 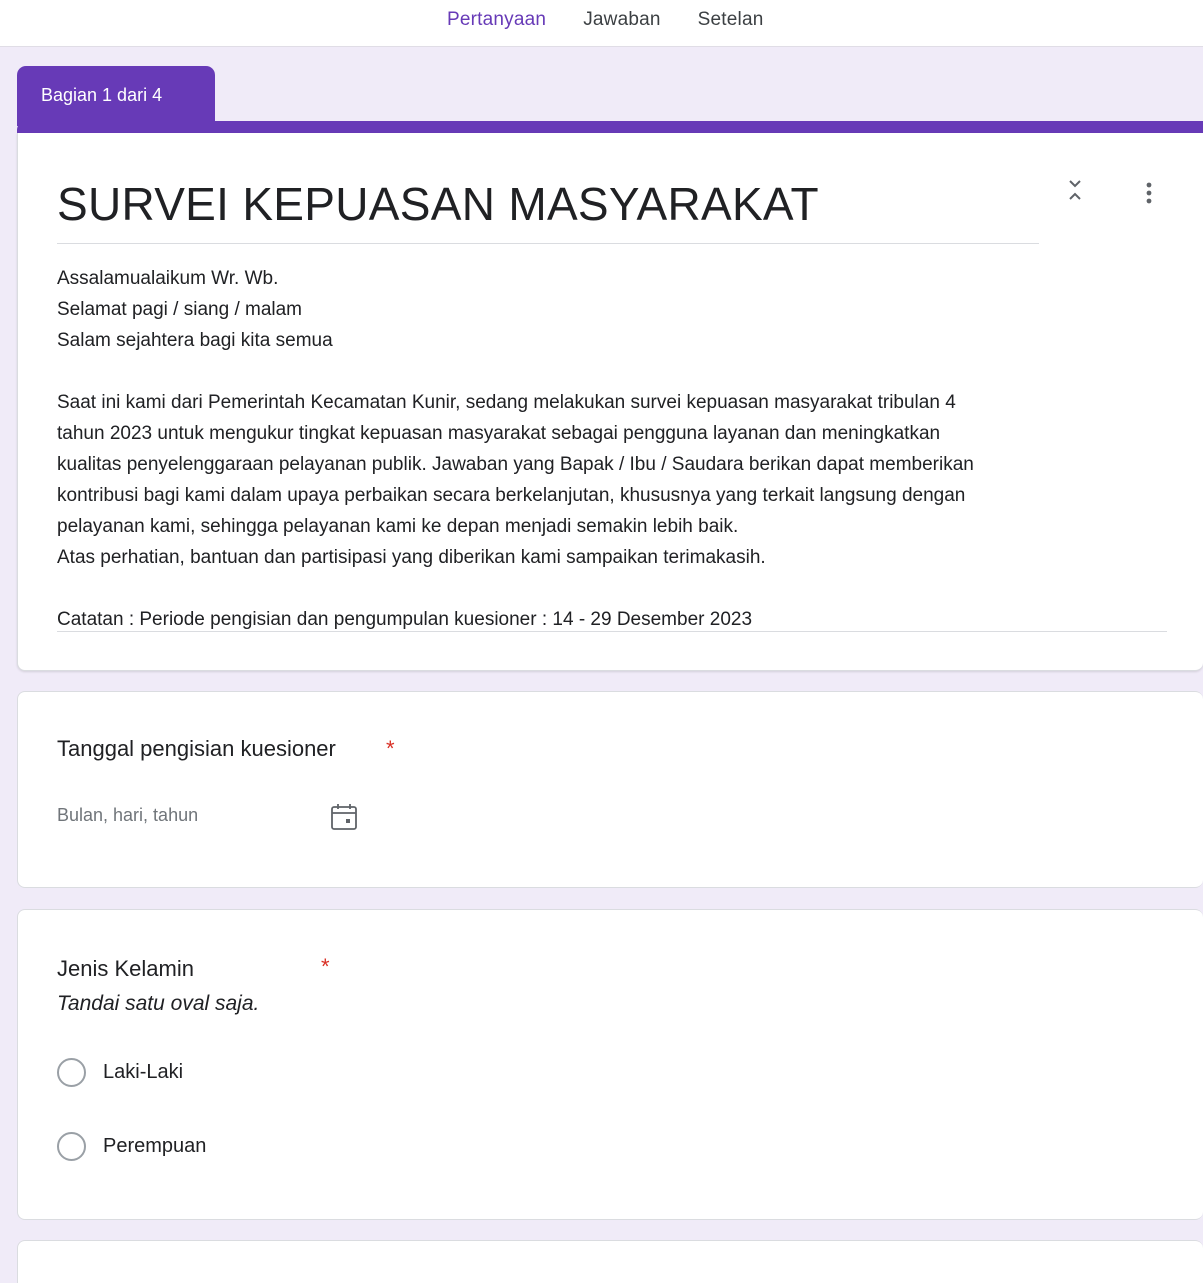 I want to click on question-card-next, so click(x=610, y=1261).